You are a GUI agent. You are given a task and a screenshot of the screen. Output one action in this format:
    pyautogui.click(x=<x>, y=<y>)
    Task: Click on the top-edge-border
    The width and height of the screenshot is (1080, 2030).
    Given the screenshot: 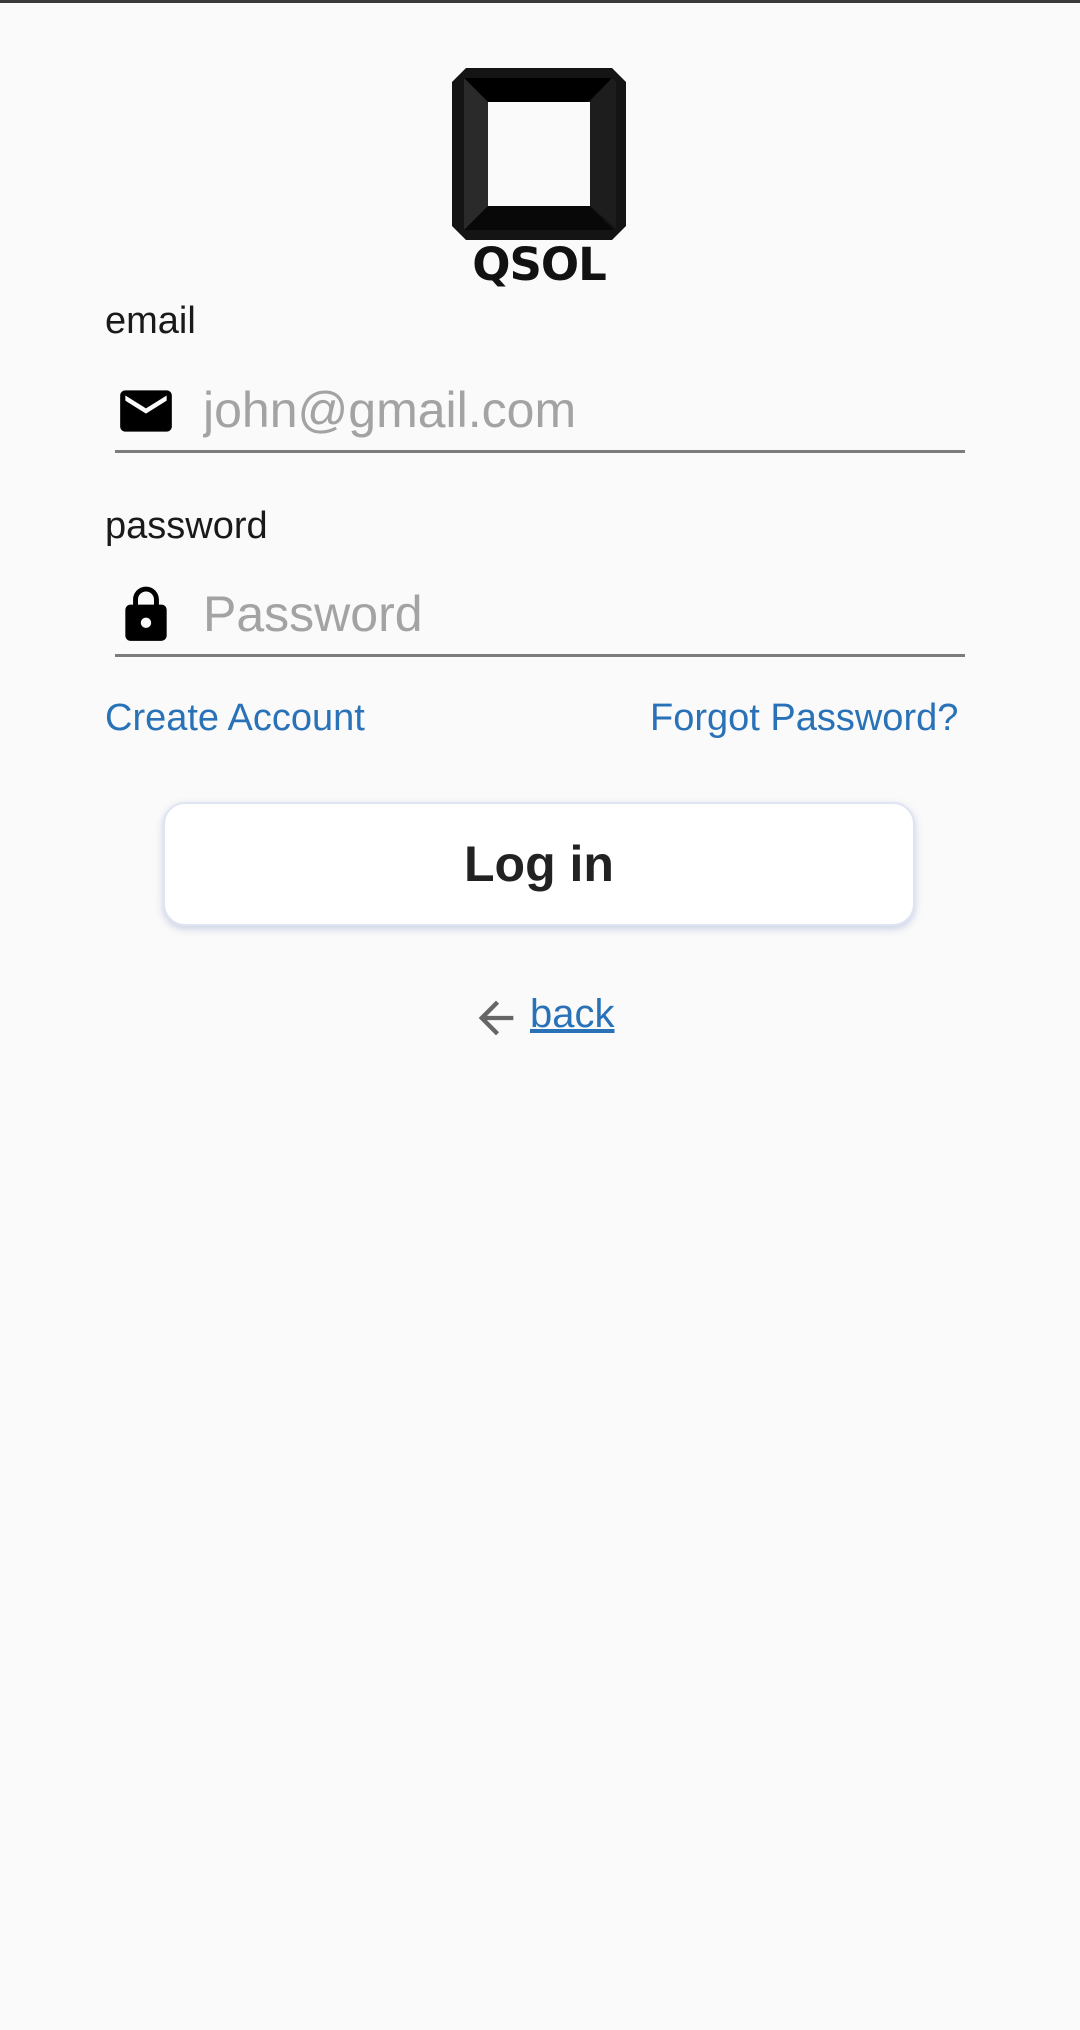 What is the action you would take?
    pyautogui.click(x=540, y=1)
    